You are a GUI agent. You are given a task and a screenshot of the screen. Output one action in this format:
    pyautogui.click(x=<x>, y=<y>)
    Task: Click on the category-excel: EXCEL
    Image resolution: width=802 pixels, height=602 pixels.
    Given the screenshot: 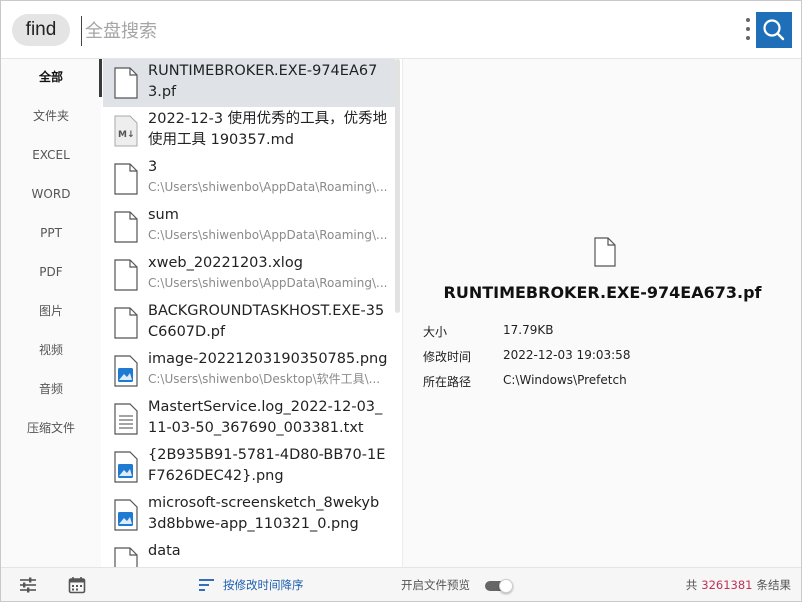 What is the action you would take?
    pyautogui.click(x=51, y=155)
    